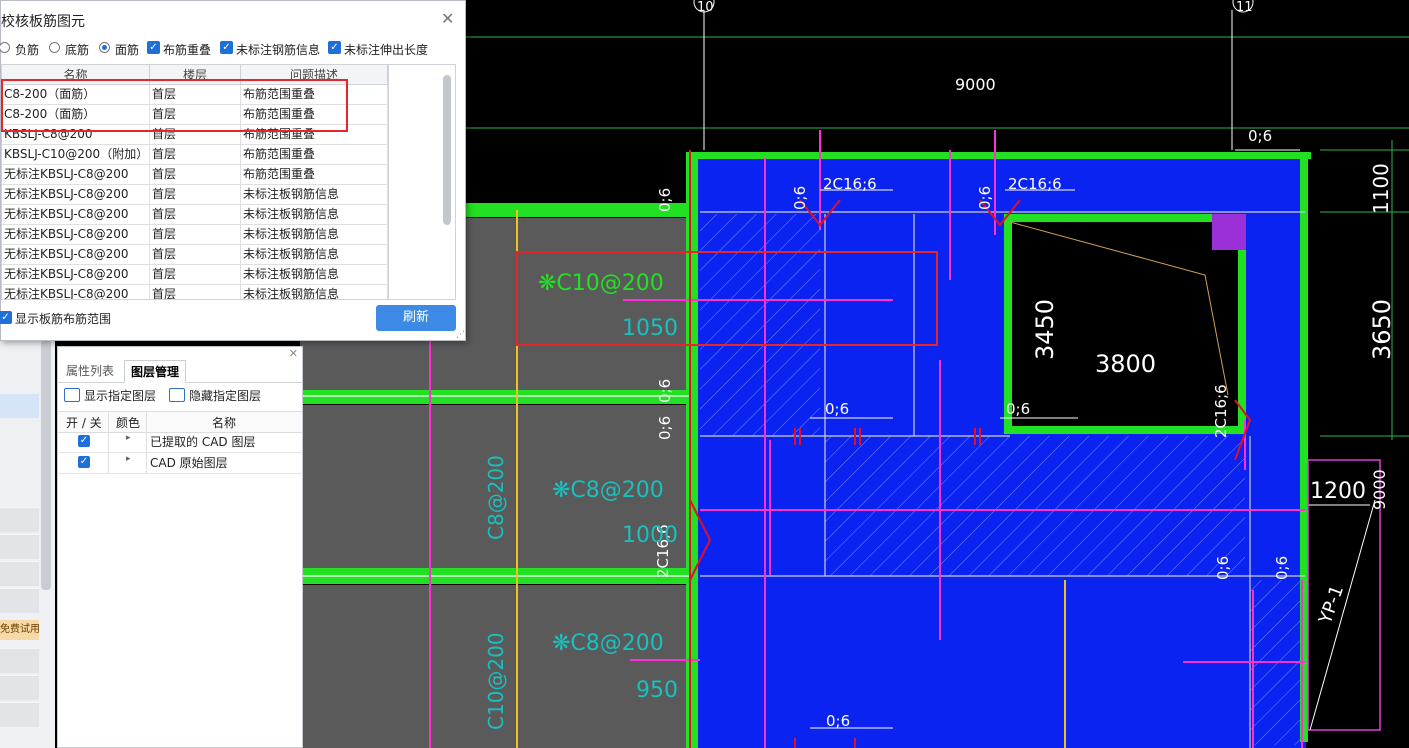 This screenshot has width=1409, height=748. What do you see at coordinates (496, 497) in the screenshot?
I see `label-c8-vertical: C8@200` at bounding box center [496, 497].